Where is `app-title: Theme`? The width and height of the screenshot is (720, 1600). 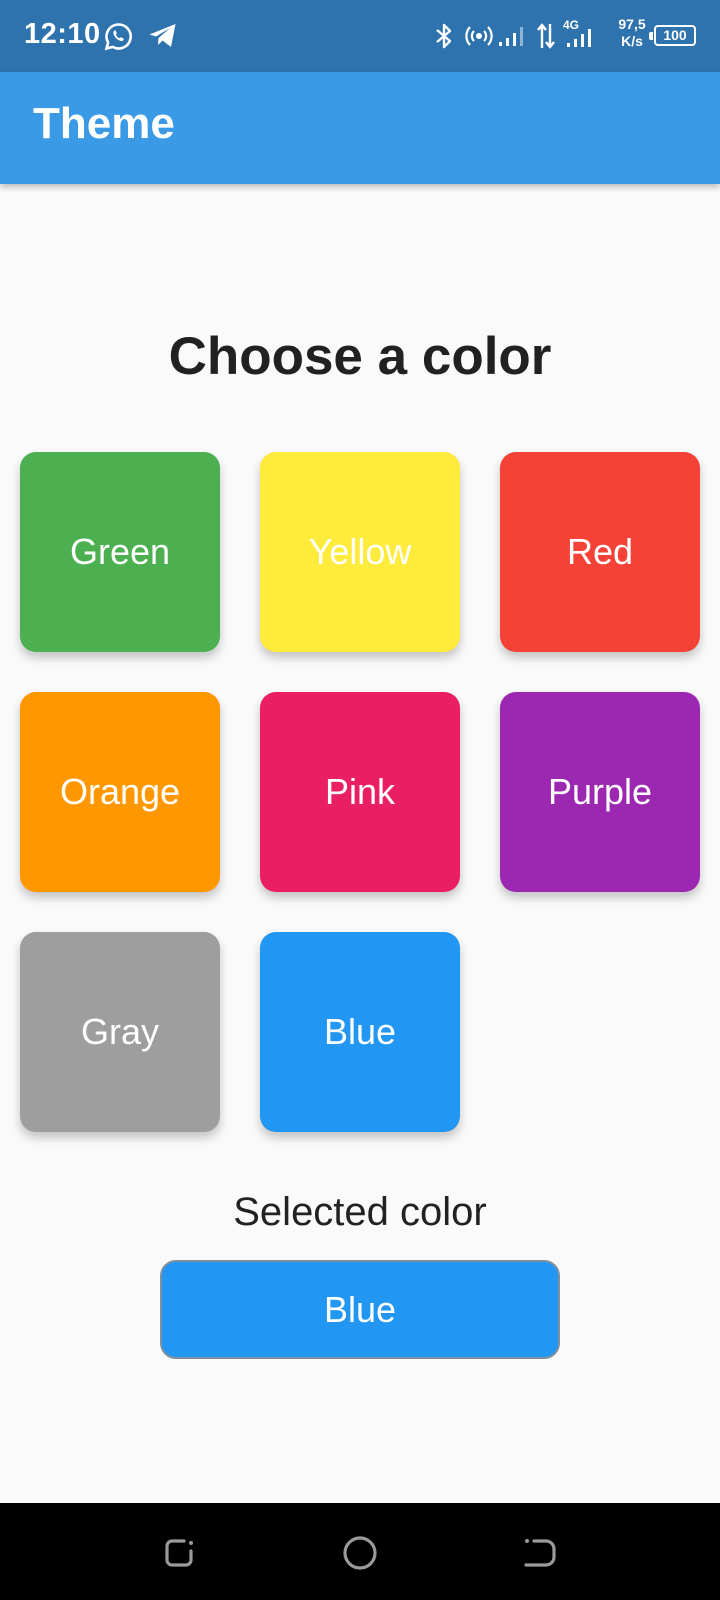
app-title: Theme is located at coordinates (104, 123).